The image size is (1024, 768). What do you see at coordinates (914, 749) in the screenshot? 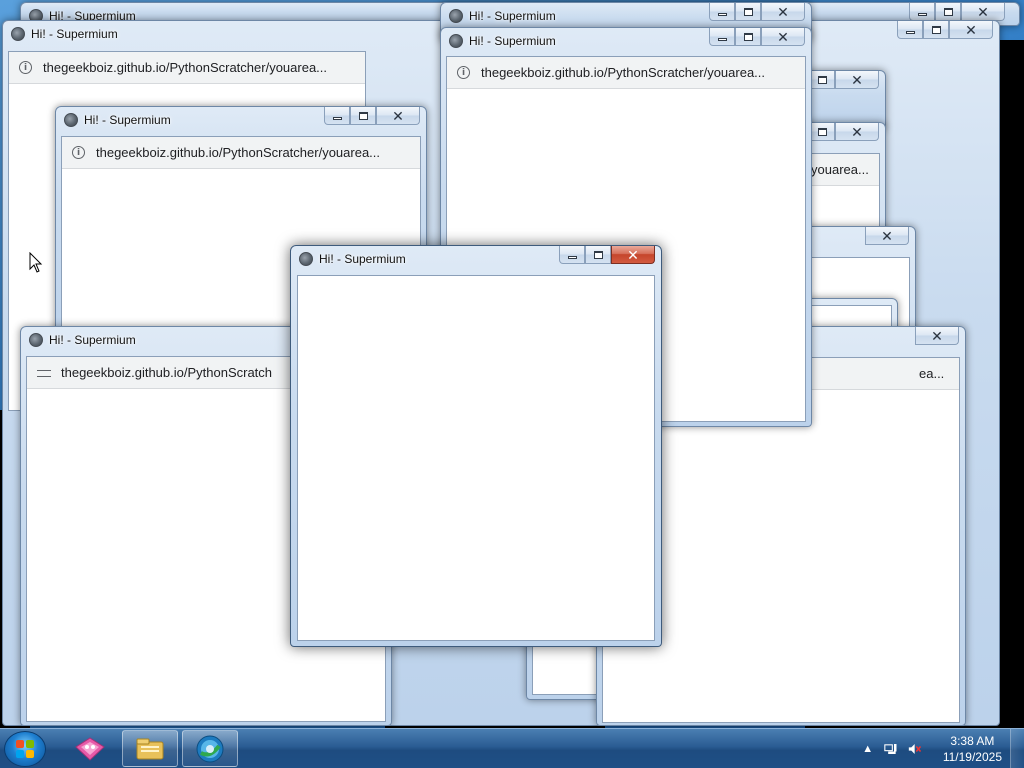
I see `volume-muted-icon` at bounding box center [914, 749].